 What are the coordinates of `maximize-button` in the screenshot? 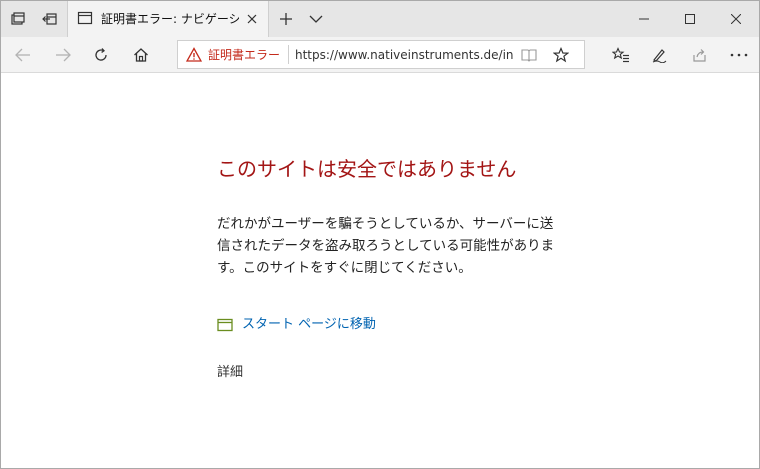 It's located at (690, 19).